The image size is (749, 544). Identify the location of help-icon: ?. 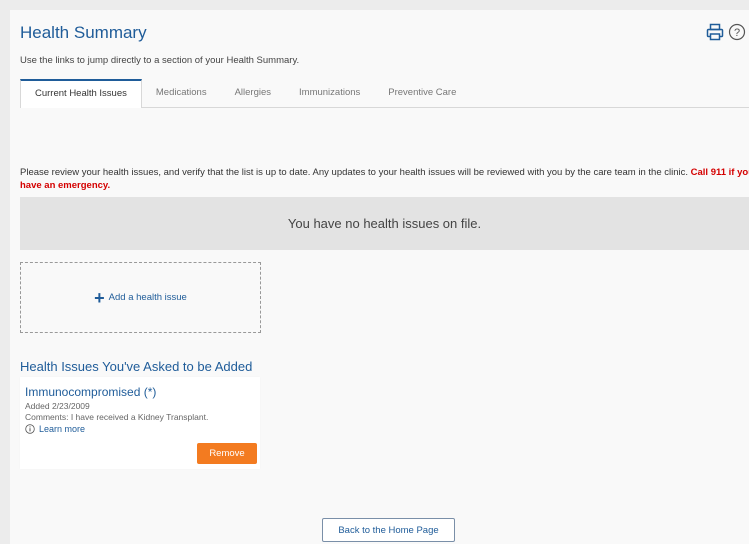
(737, 32).